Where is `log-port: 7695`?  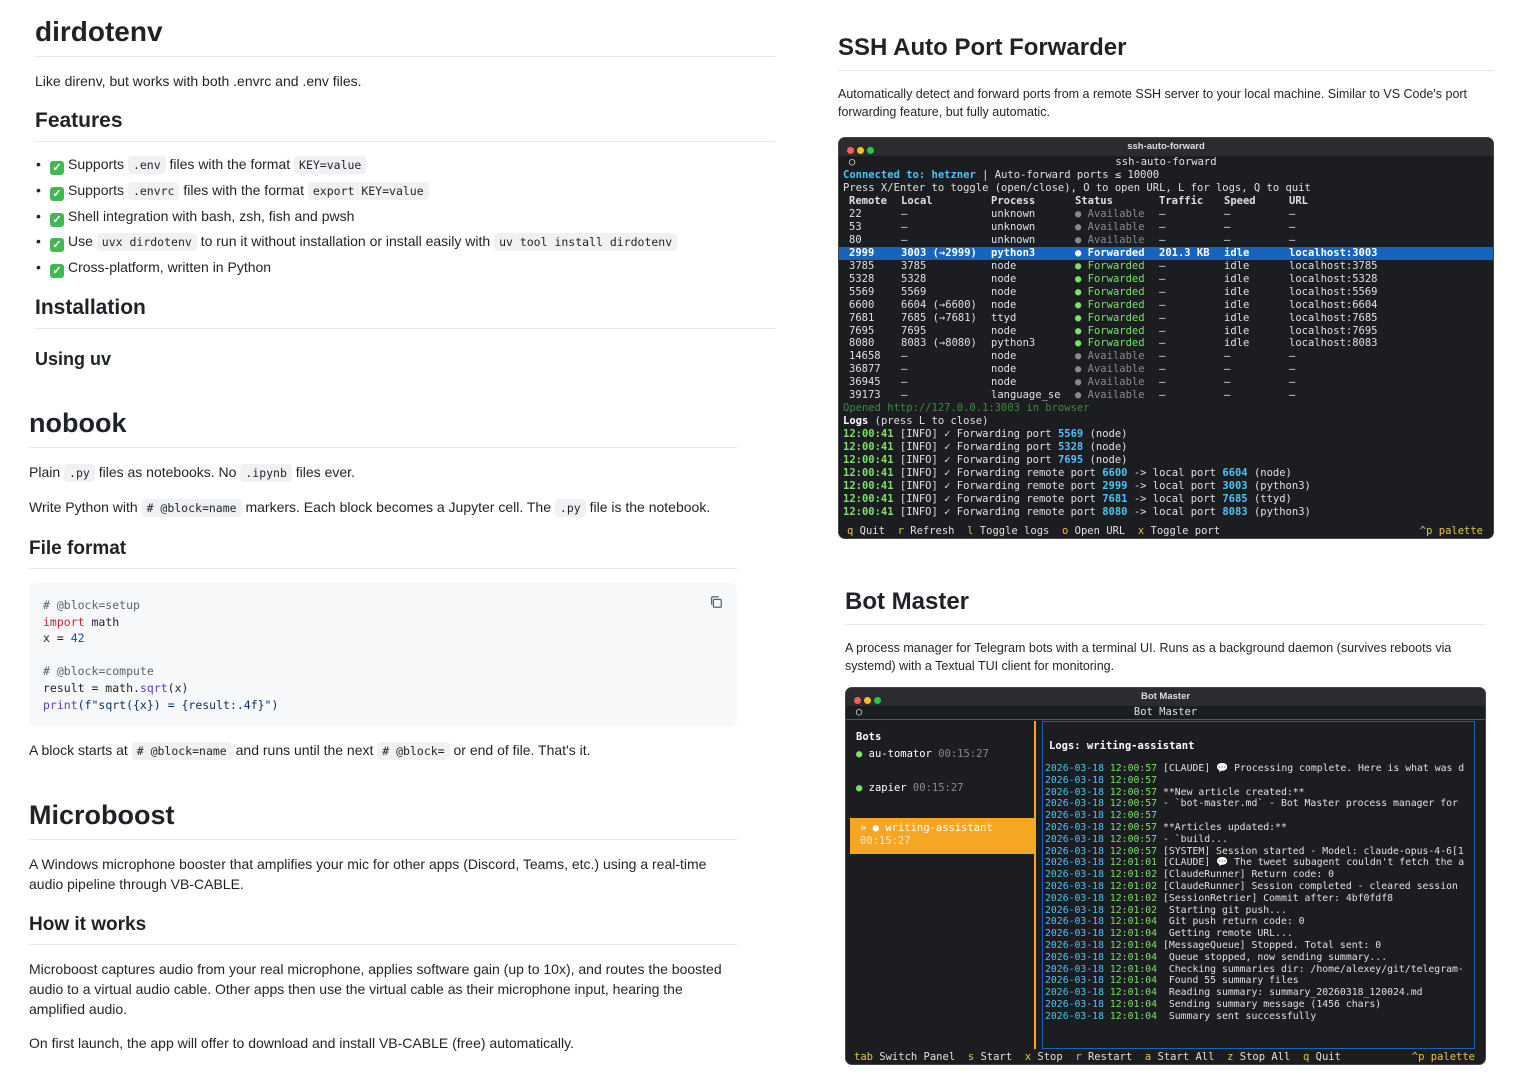 log-port: 7695 is located at coordinates (1070, 460).